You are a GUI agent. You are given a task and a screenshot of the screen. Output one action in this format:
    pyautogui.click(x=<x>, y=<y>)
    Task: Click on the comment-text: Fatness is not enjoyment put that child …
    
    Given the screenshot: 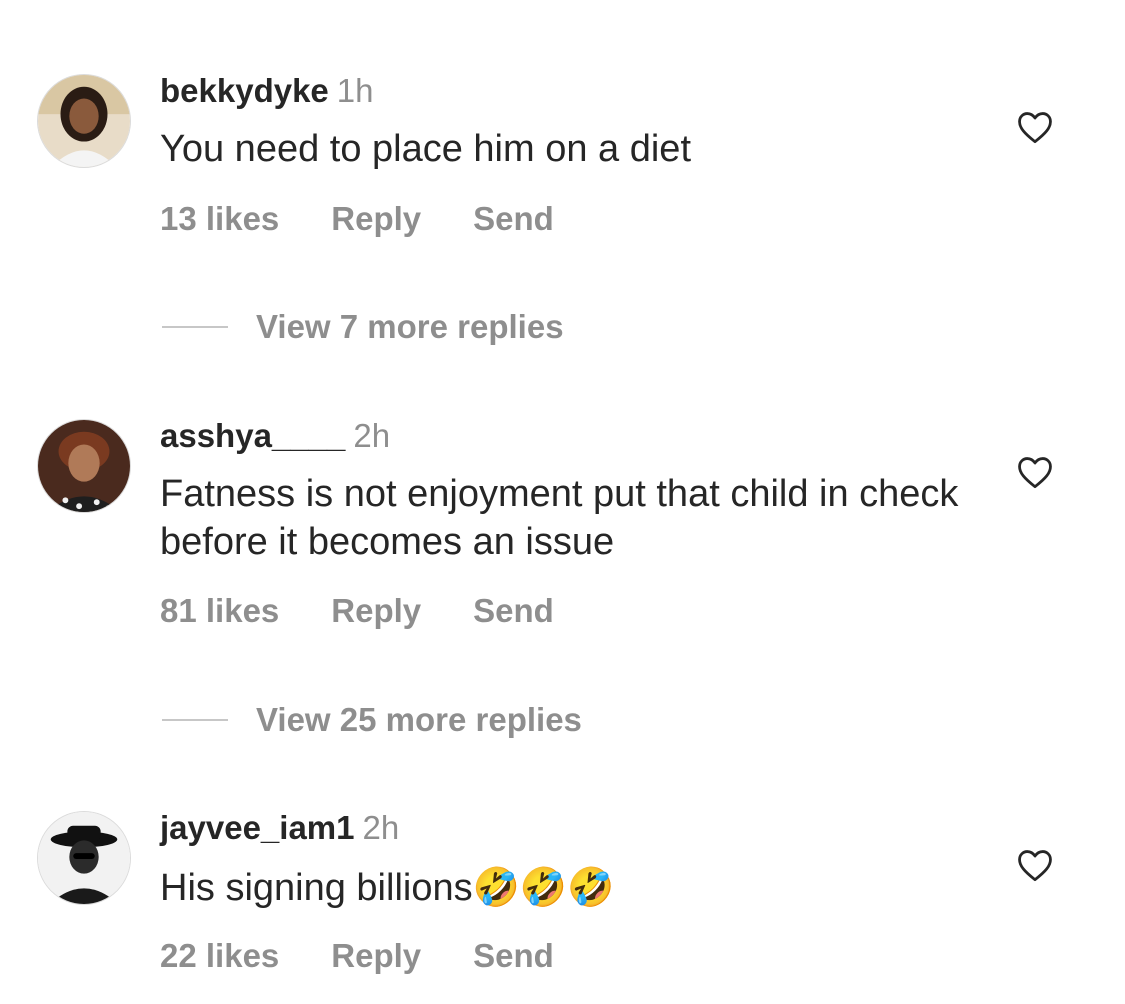 What is the action you would take?
    pyautogui.click(x=570, y=518)
    